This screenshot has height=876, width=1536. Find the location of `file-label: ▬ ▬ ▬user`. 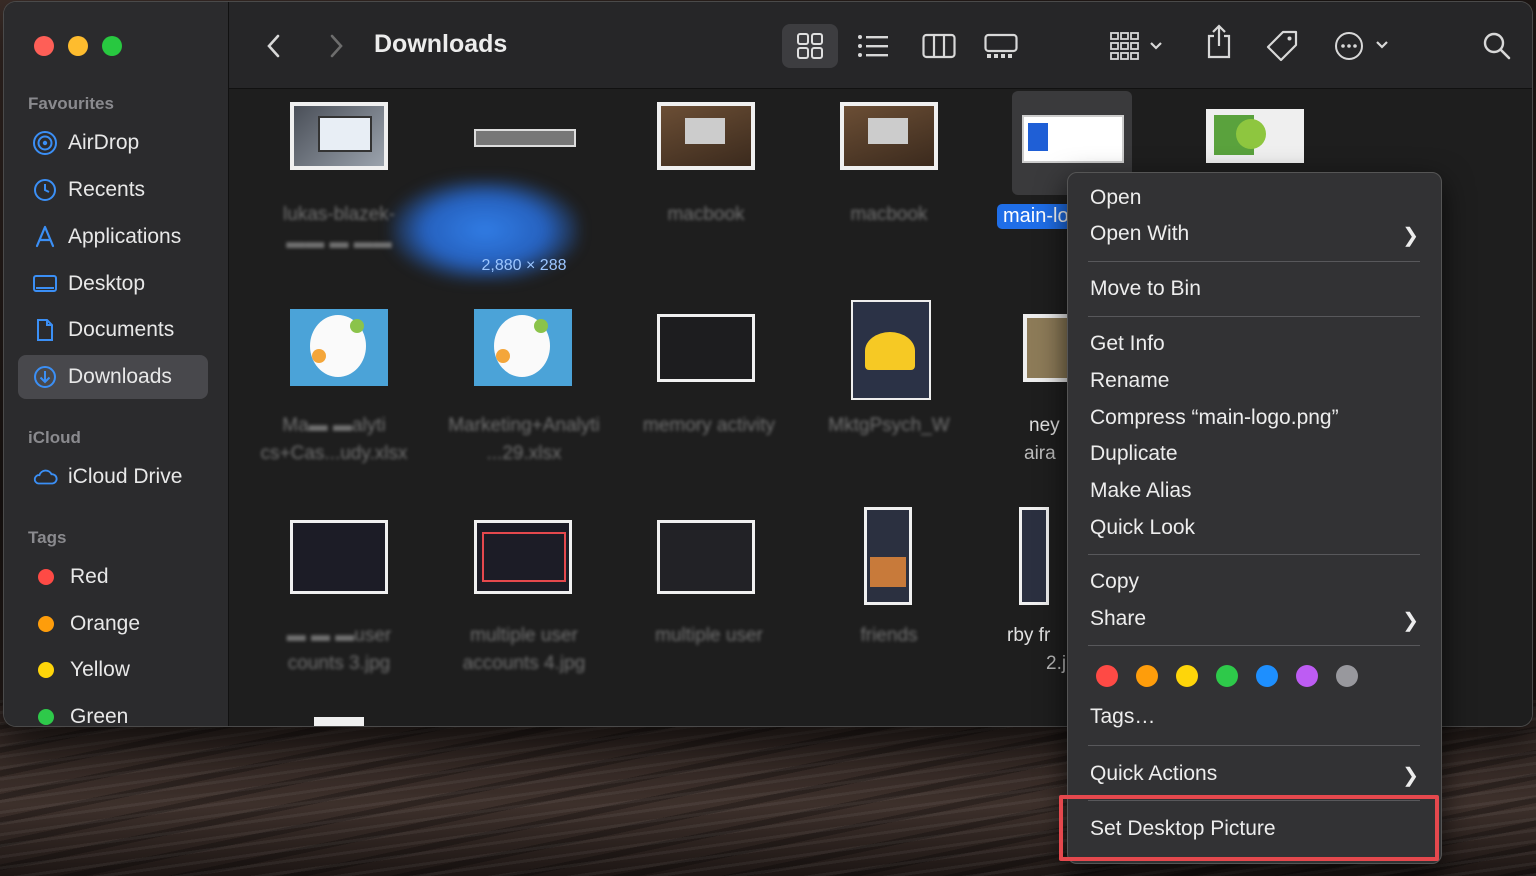

file-label: ▬ ▬ ▬user is located at coordinates (339, 635).